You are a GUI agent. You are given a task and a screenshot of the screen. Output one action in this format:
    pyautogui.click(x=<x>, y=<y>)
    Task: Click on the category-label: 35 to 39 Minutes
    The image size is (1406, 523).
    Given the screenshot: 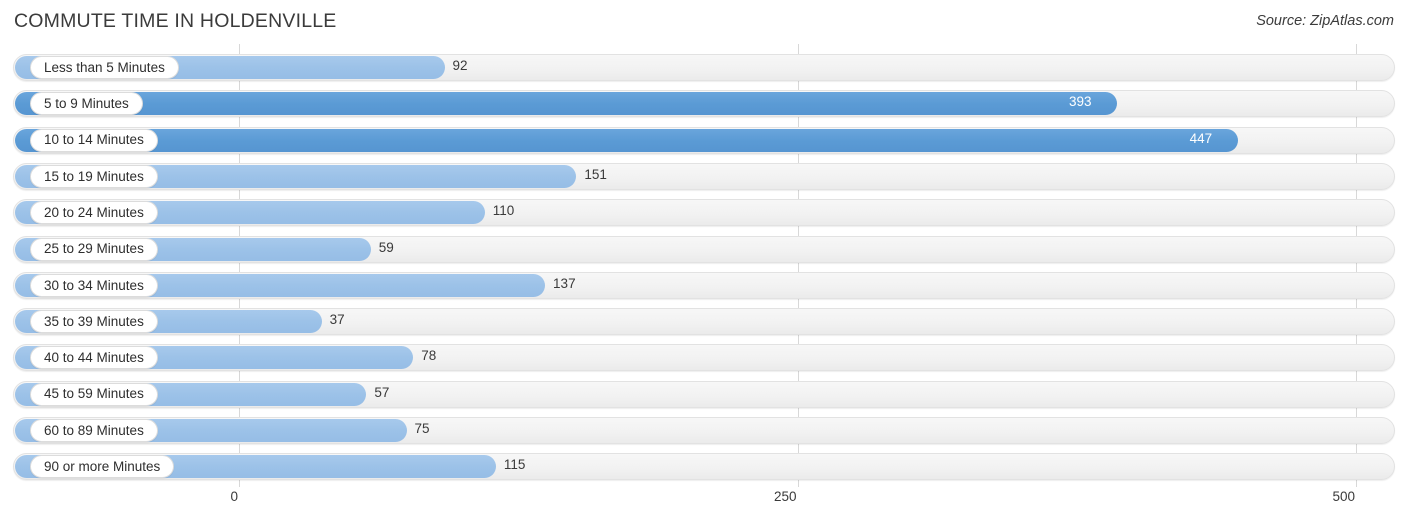 What is the action you would take?
    pyautogui.click(x=94, y=321)
    